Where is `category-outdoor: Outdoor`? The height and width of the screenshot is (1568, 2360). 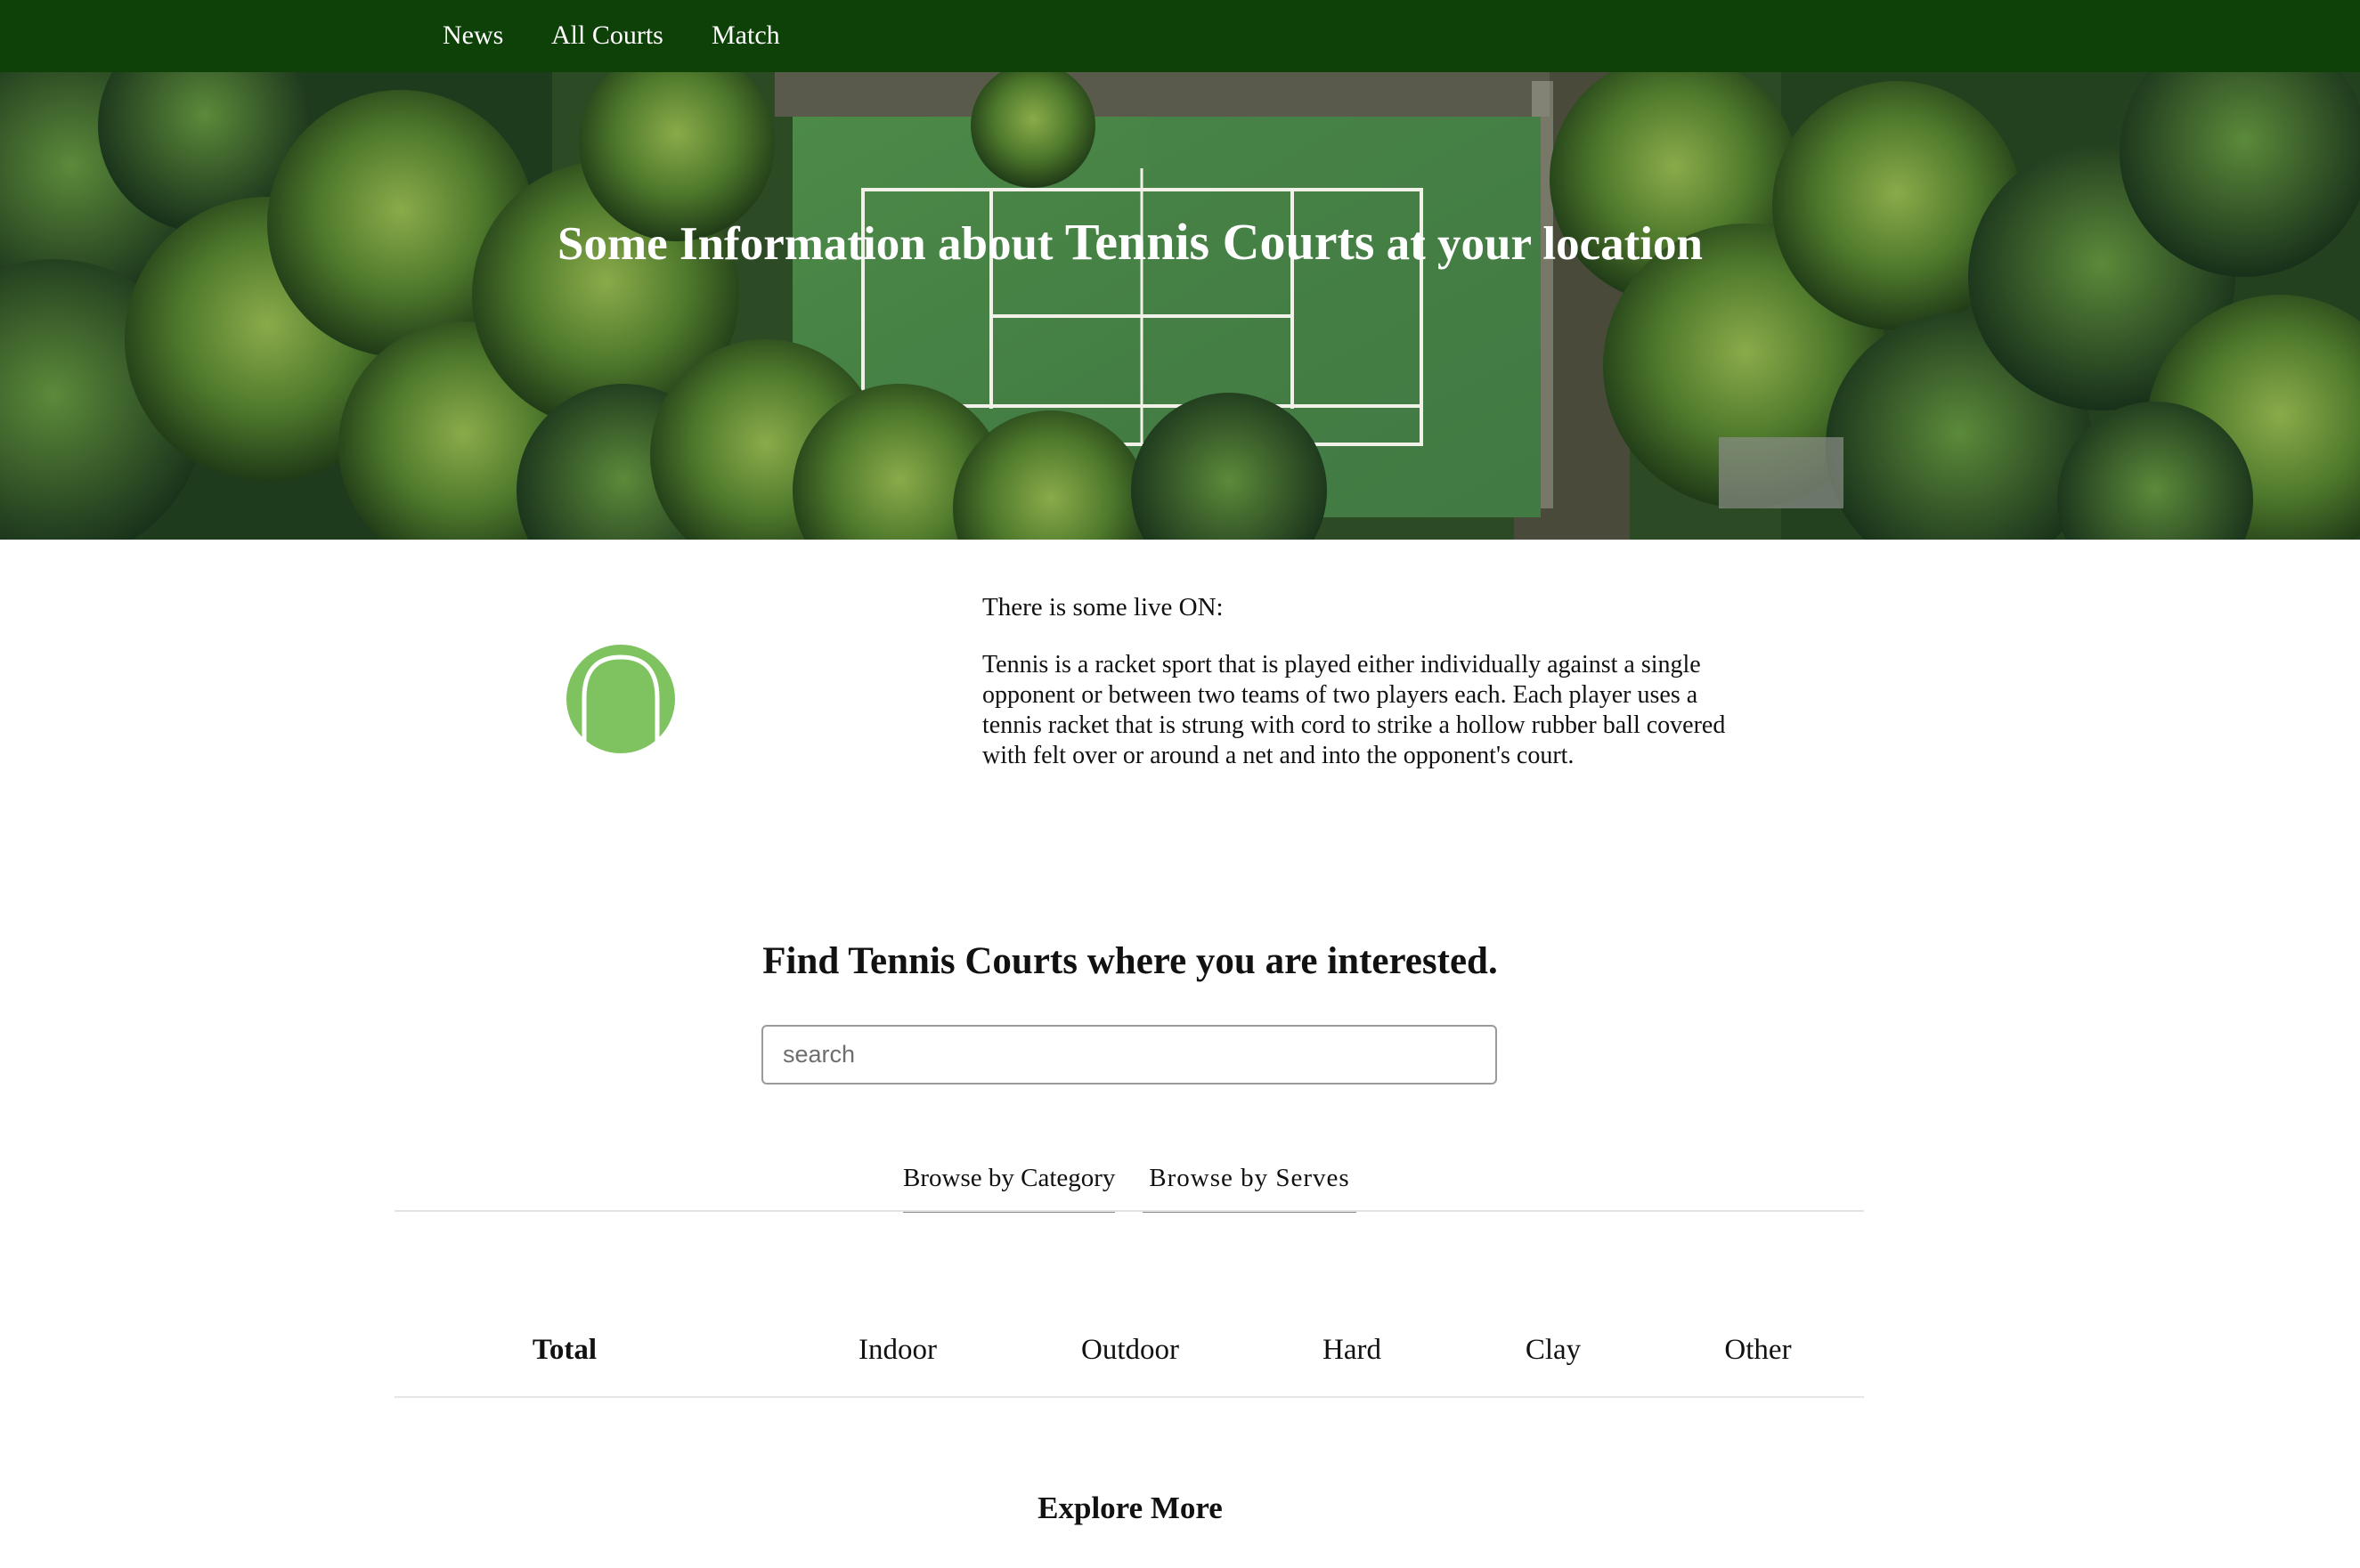 category-outdoor: Outdoor is located at coordinates (1130, 1350).